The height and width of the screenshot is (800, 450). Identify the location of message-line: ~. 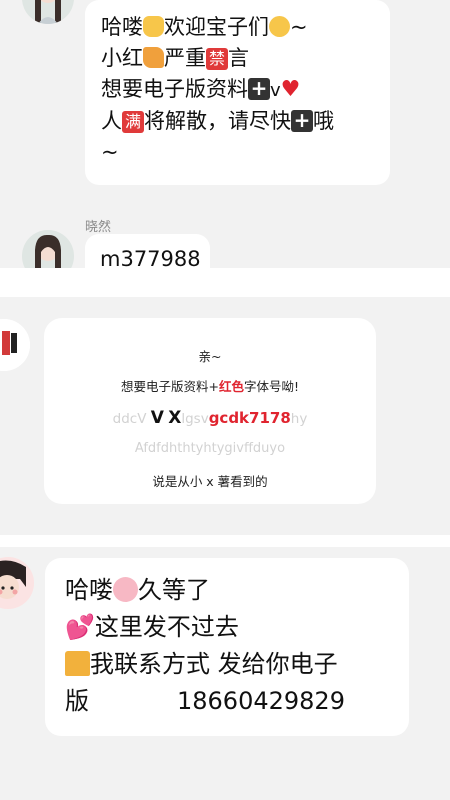
(217, 152).